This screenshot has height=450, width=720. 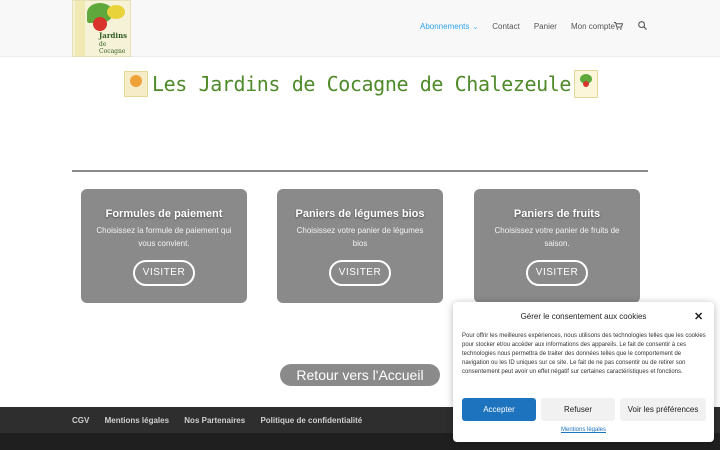 I want to click on logo-line-1: Jardins, so click(x=113, y=35).